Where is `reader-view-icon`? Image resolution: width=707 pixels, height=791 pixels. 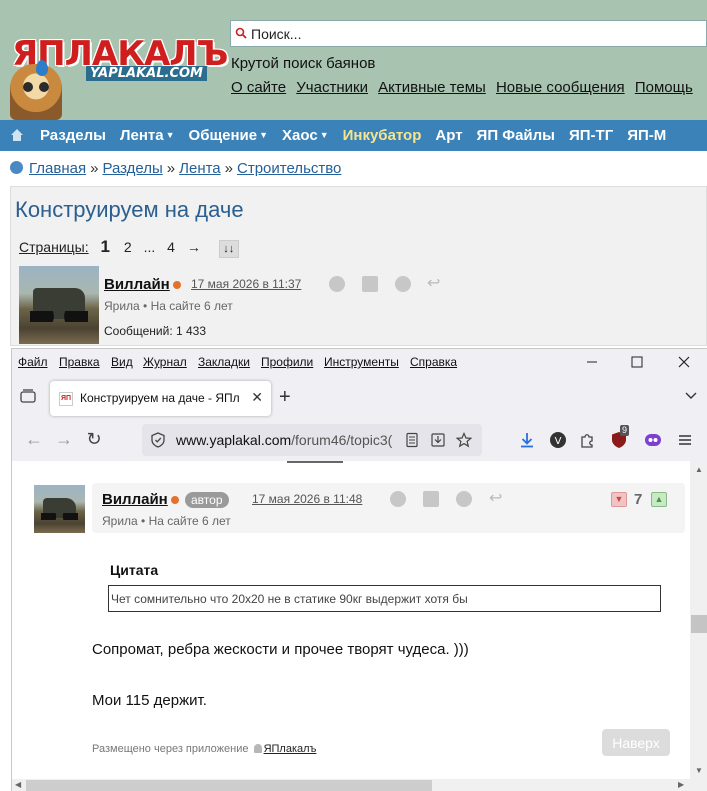 reader-view-icon is located at coordinates (412, 440).